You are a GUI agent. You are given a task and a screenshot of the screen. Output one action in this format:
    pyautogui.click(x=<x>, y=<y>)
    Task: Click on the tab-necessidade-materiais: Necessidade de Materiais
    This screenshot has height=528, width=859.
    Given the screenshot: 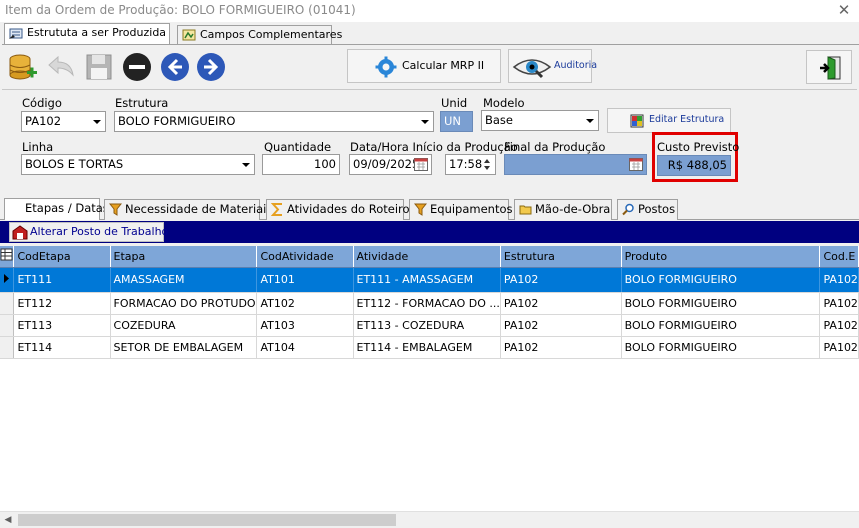 What is the action you would take?
    pyautogui.click(x=188, y=209)
    